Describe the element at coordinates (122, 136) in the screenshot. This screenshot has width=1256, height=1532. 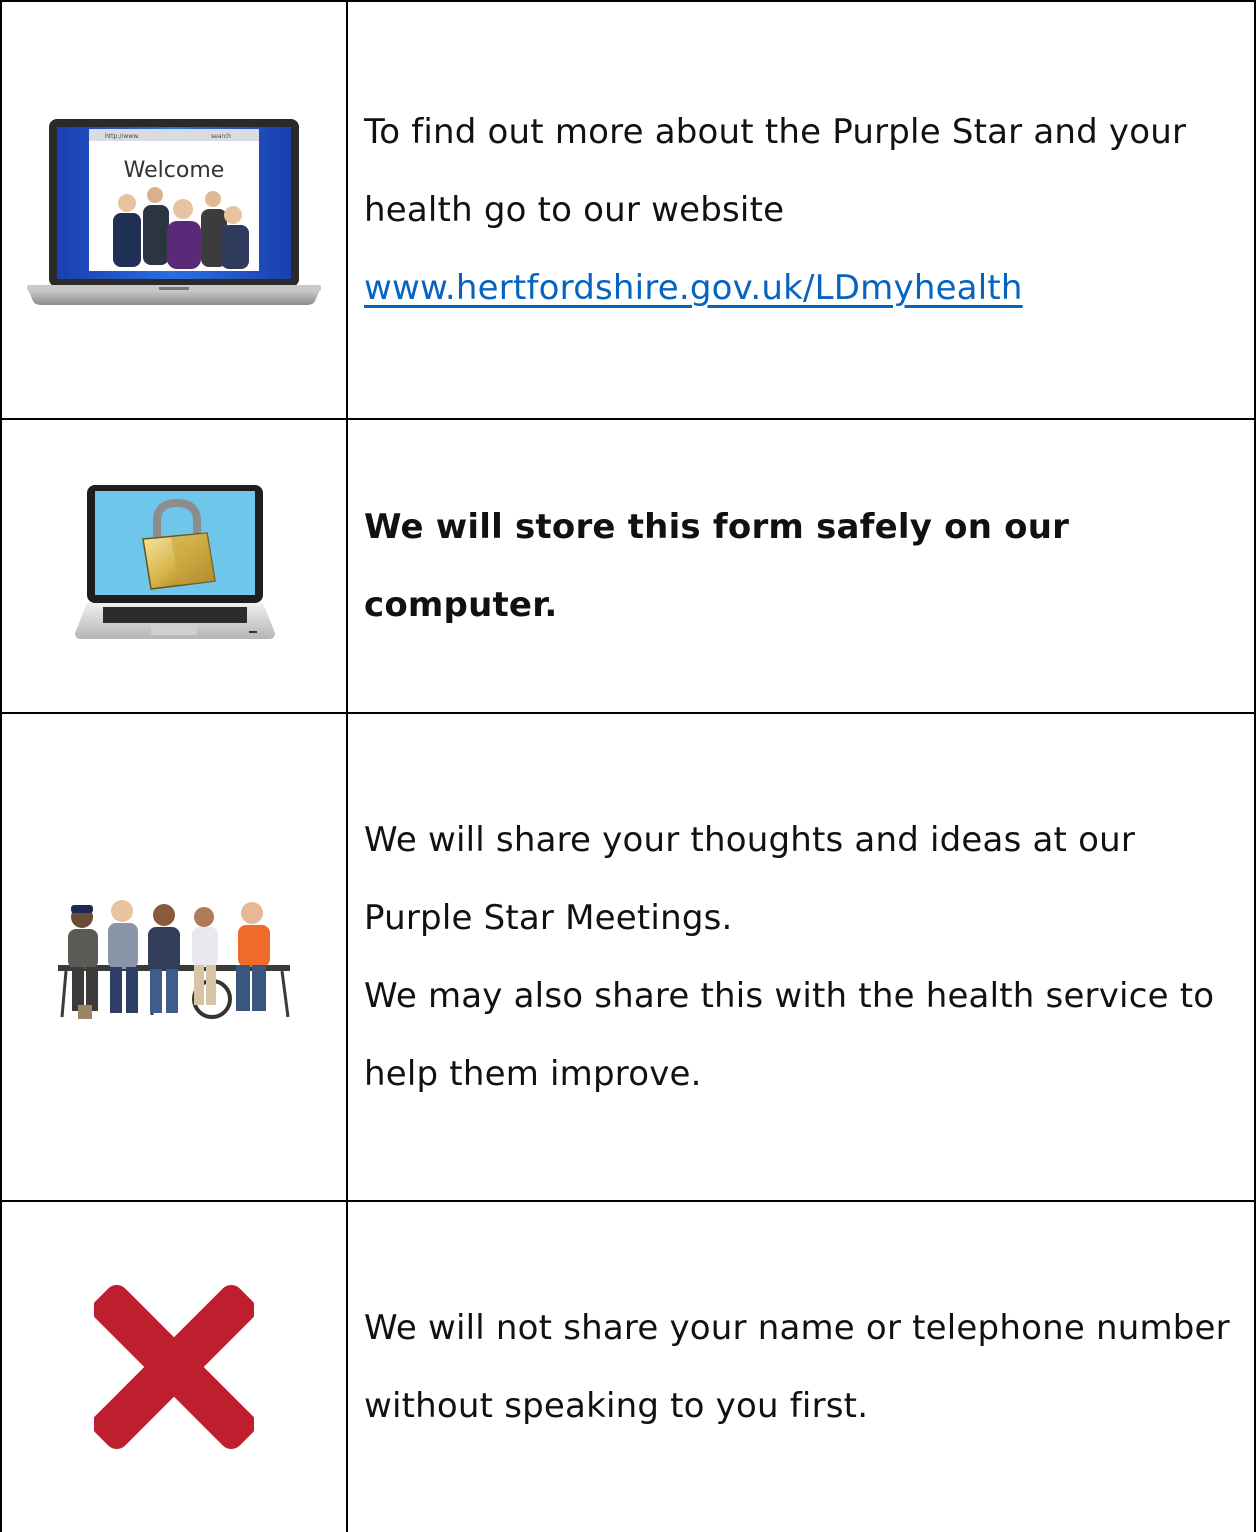
I see `svg-text: http://www.` at that location.